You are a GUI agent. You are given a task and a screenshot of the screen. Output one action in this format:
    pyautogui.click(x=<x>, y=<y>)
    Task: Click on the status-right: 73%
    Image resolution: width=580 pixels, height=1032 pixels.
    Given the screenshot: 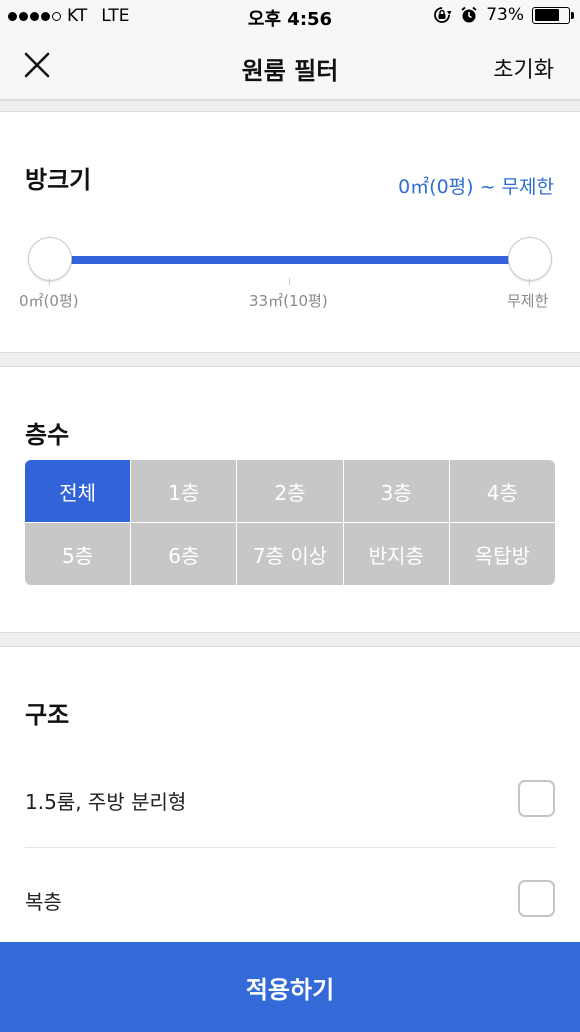 What is the action you would take?
    pyautogui.click(x=503, y=15)
    